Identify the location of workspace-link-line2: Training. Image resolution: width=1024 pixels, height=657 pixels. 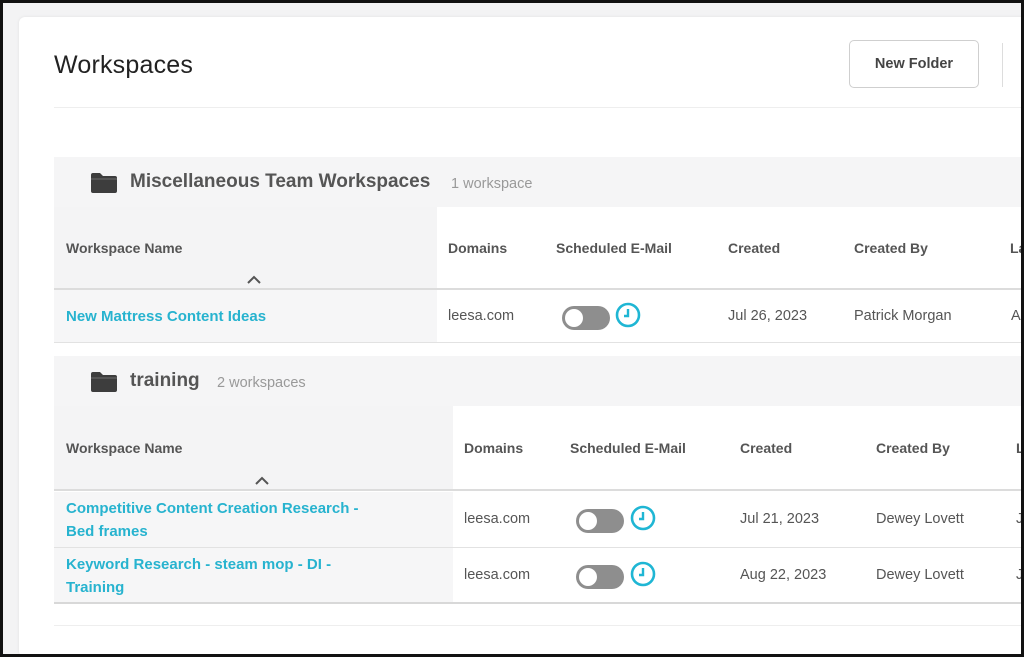
(95, 587).